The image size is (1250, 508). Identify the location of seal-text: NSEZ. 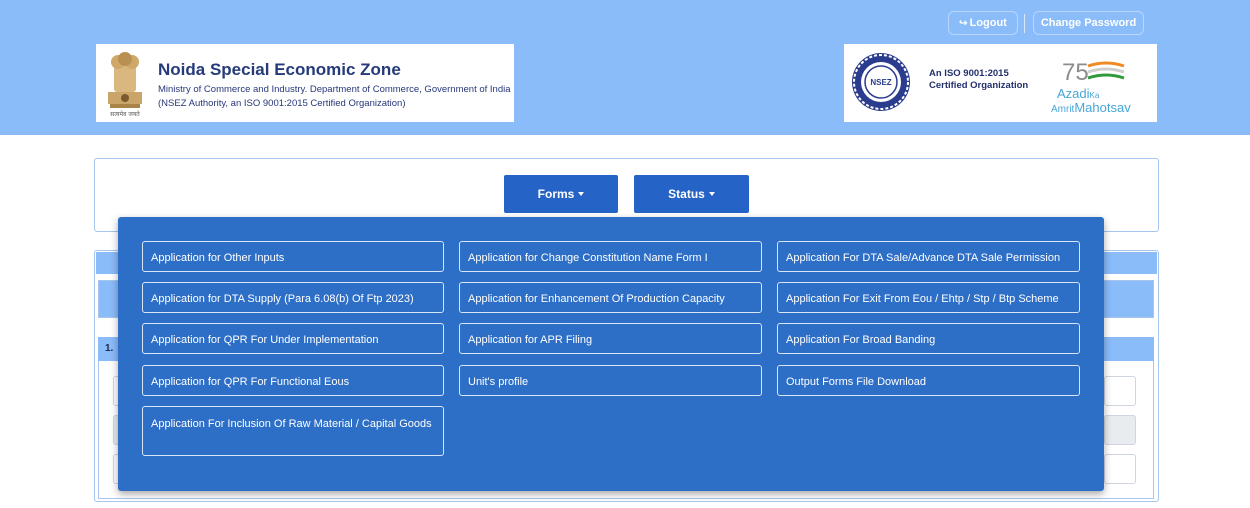
(880, 82).